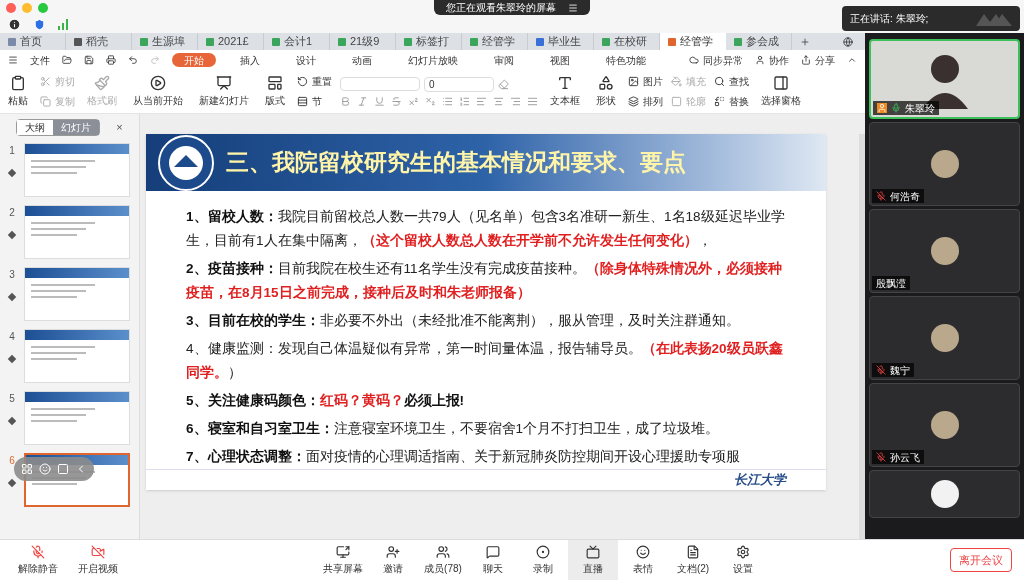 This screenshot has width=1024, height=580. What do you see at coordinates (693, 560) in the screenshot?
I see `toolbar-button: 文档(2)` at bounding box center [693, 560].